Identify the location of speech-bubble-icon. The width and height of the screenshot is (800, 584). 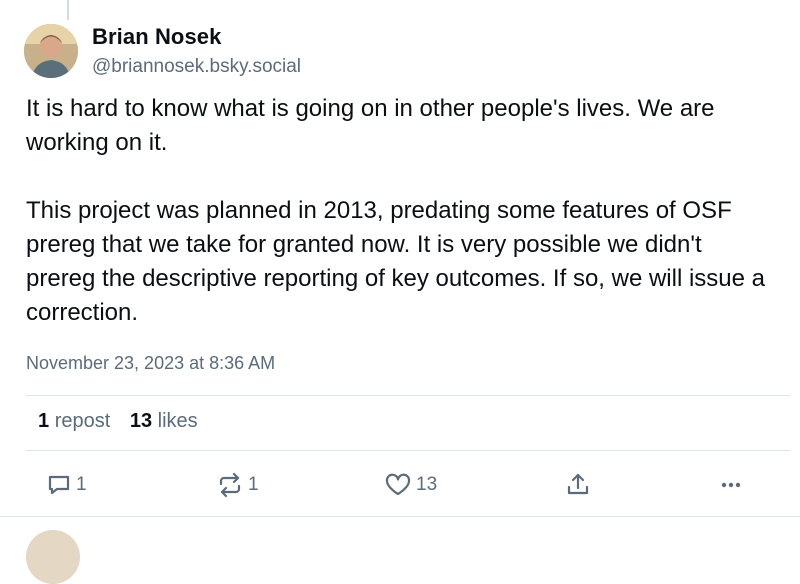
(59, 485).